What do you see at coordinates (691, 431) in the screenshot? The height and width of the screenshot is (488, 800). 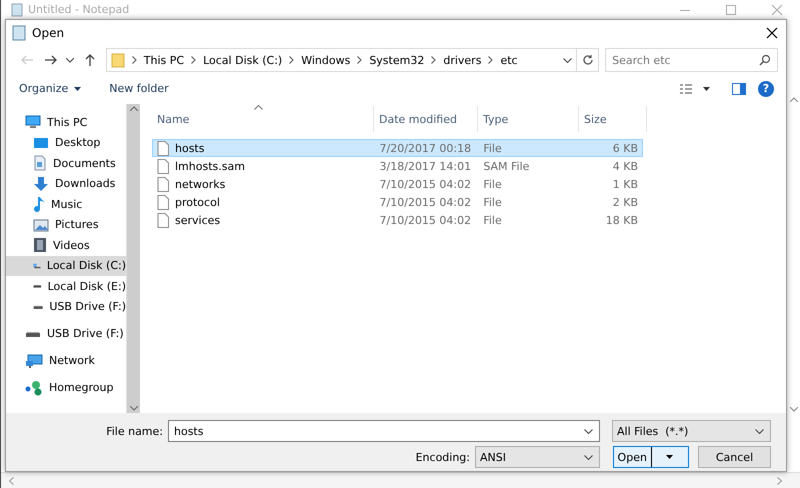 I see `file-type-dropdown: All Files (*.*)` at bounding box center [691, 431].